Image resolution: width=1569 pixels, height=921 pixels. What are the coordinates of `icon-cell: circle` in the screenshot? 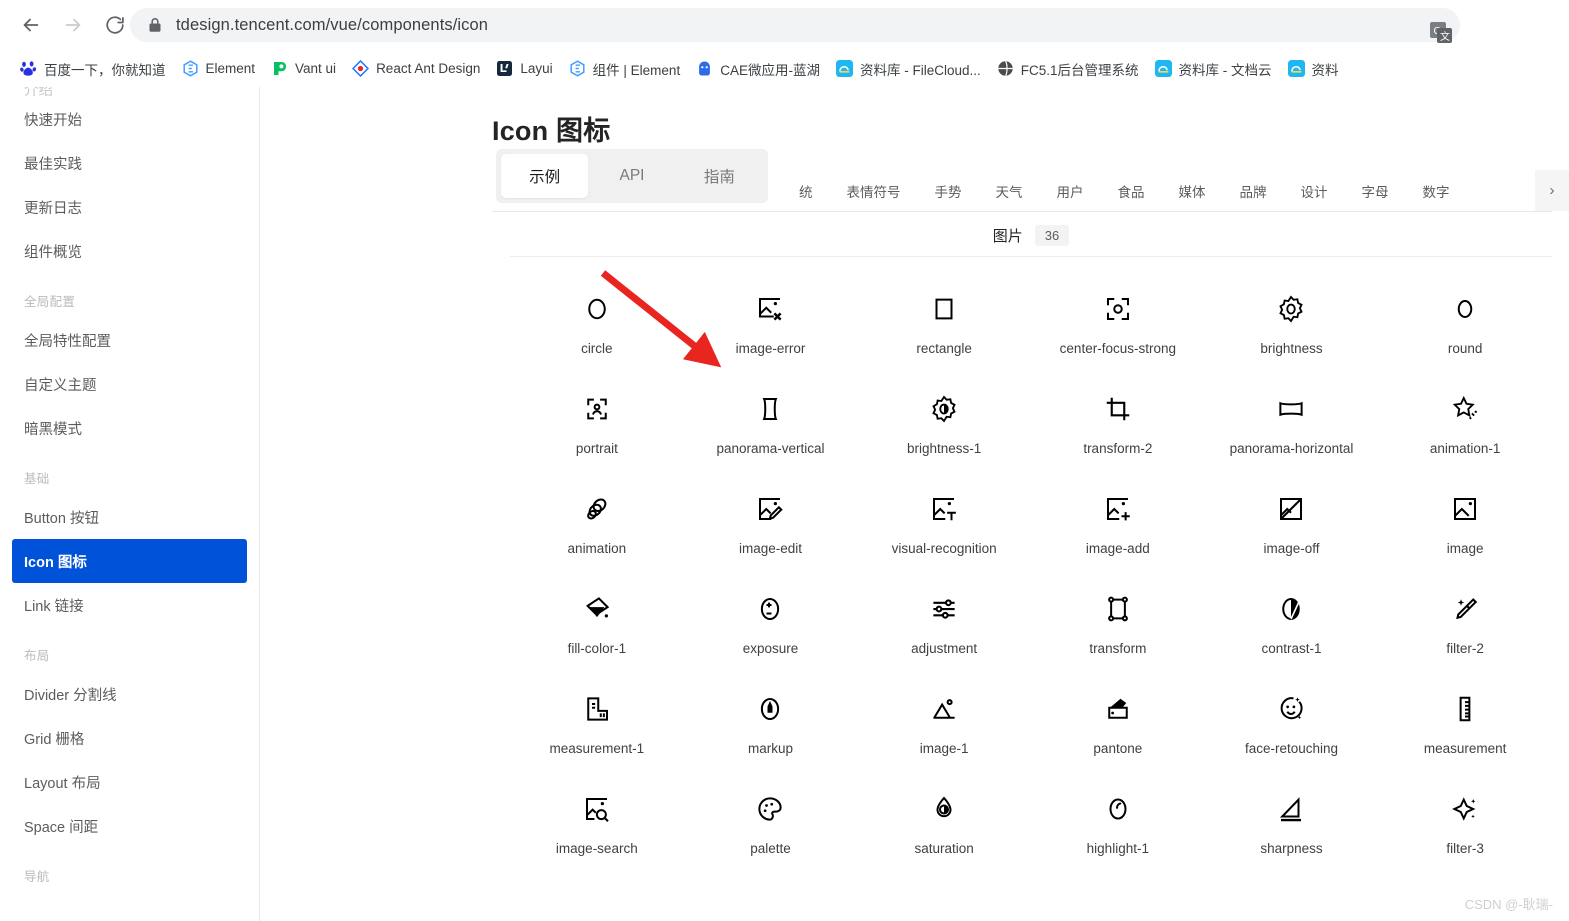 It's located at (597, 329).